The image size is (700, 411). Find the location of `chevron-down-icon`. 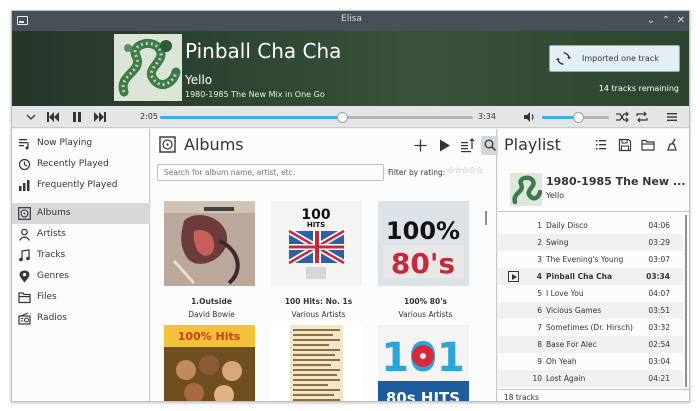

chevron-down-icon is located at coordinates (31, 117).